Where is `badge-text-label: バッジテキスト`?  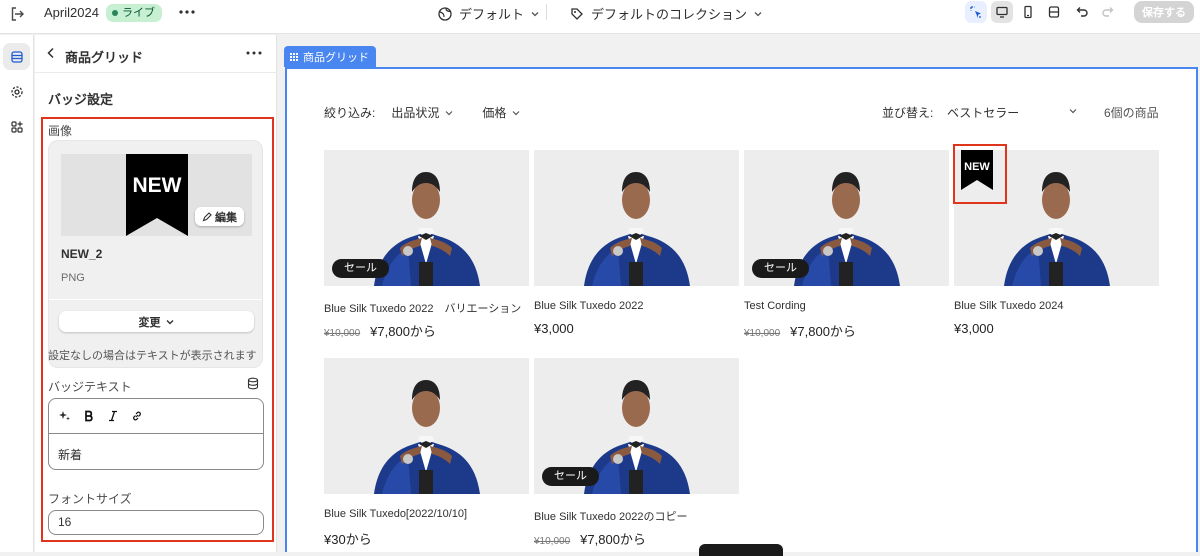 badge-text-label: バッジテキスト is located at coordinates (90, 387).